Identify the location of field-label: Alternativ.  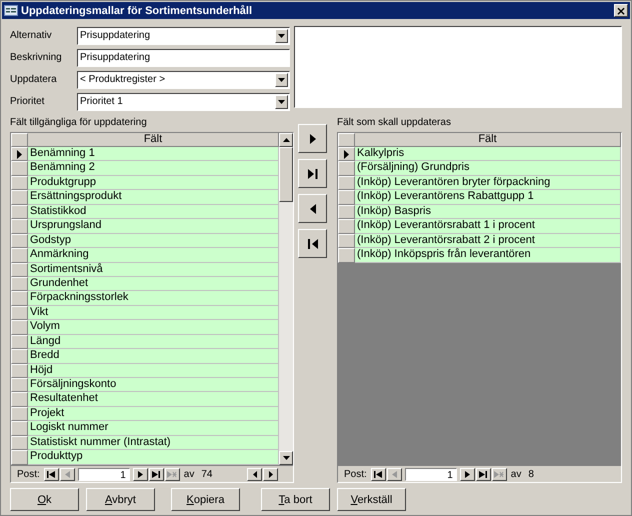
(31, 35).